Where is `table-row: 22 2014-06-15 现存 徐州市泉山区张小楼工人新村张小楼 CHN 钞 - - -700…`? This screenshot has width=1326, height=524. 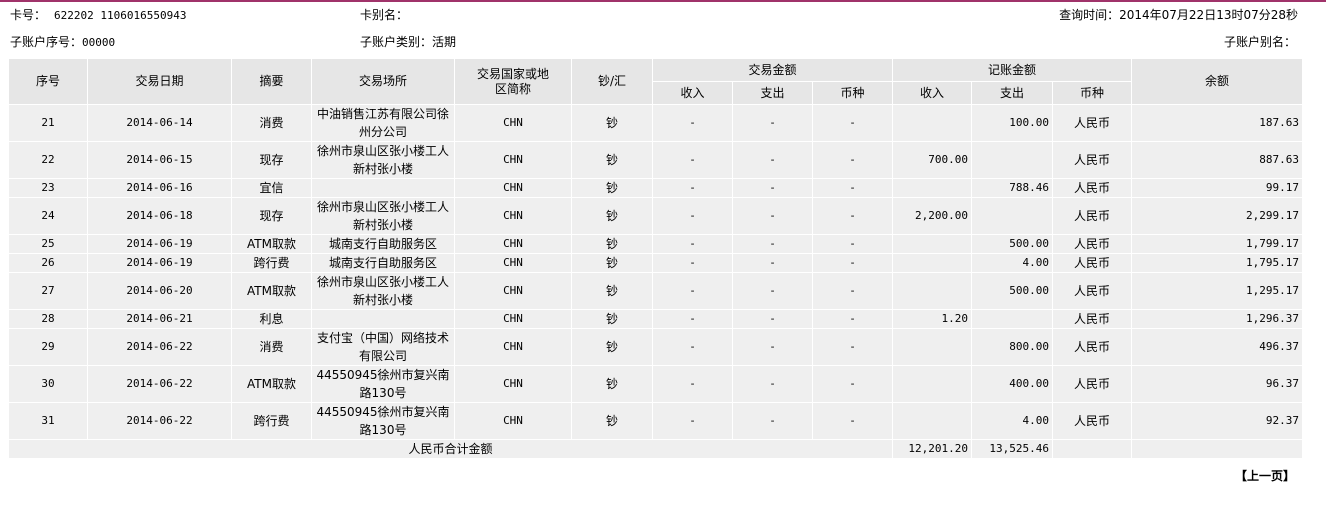
table-row: 22 2014-06-15 现存 徐州市泉山区张小楼工人新村张小楼 CHN 钞 - - -700… is located at coordinates (655, 160).